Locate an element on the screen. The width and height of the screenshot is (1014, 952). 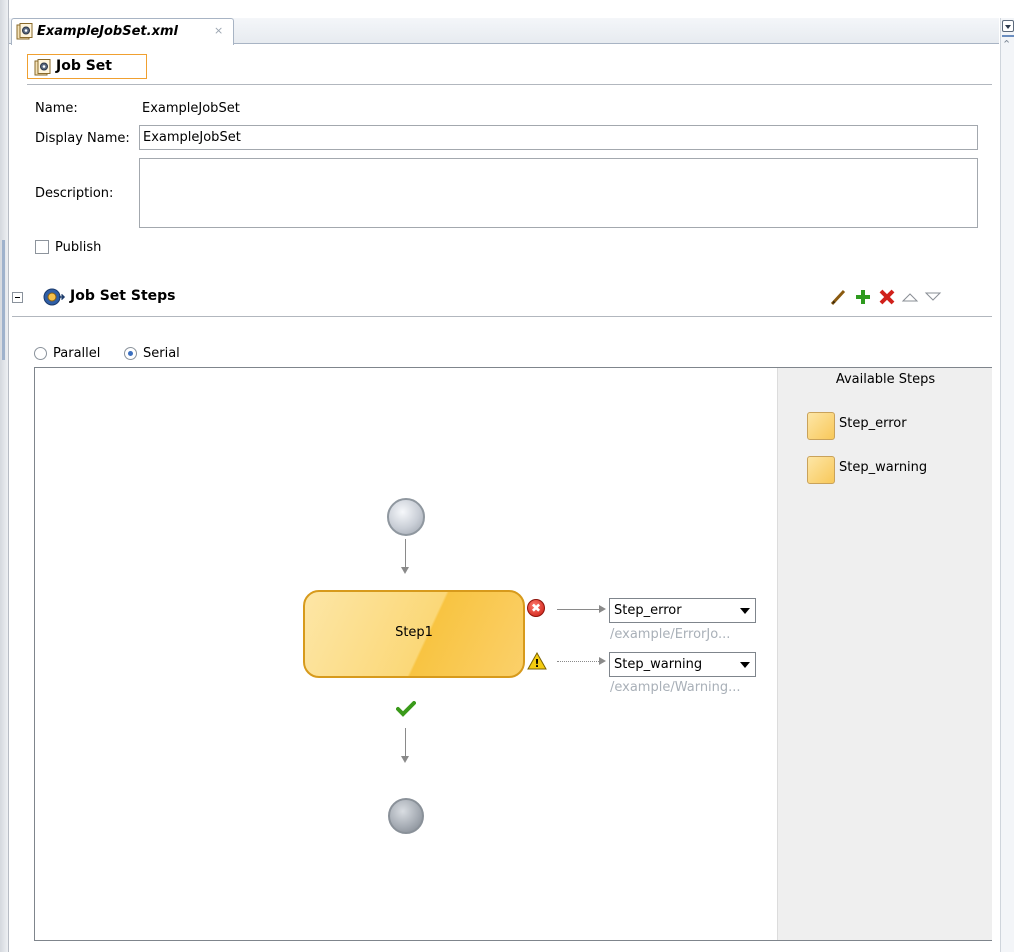
error-step-dropdown: Step_error is located at coordinates (682, 610).